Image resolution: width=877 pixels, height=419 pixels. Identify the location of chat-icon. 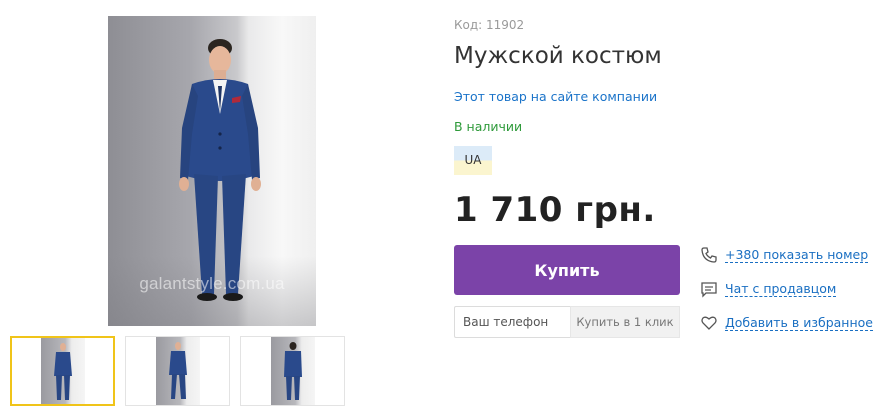
(709, 289).